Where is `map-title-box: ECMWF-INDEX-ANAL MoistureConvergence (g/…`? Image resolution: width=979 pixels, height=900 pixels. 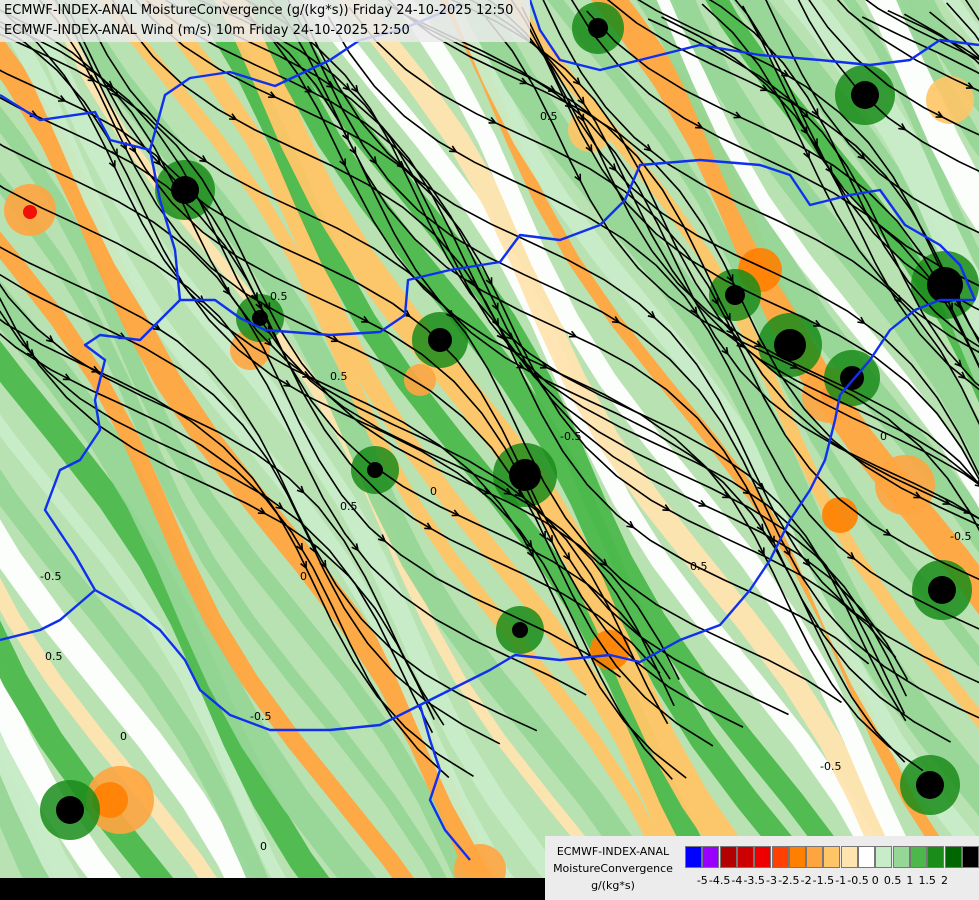 map-title-box: ECMWF-INDEX-ANAL MoistureConvergence (g/… is located at coordinates (265, 21).